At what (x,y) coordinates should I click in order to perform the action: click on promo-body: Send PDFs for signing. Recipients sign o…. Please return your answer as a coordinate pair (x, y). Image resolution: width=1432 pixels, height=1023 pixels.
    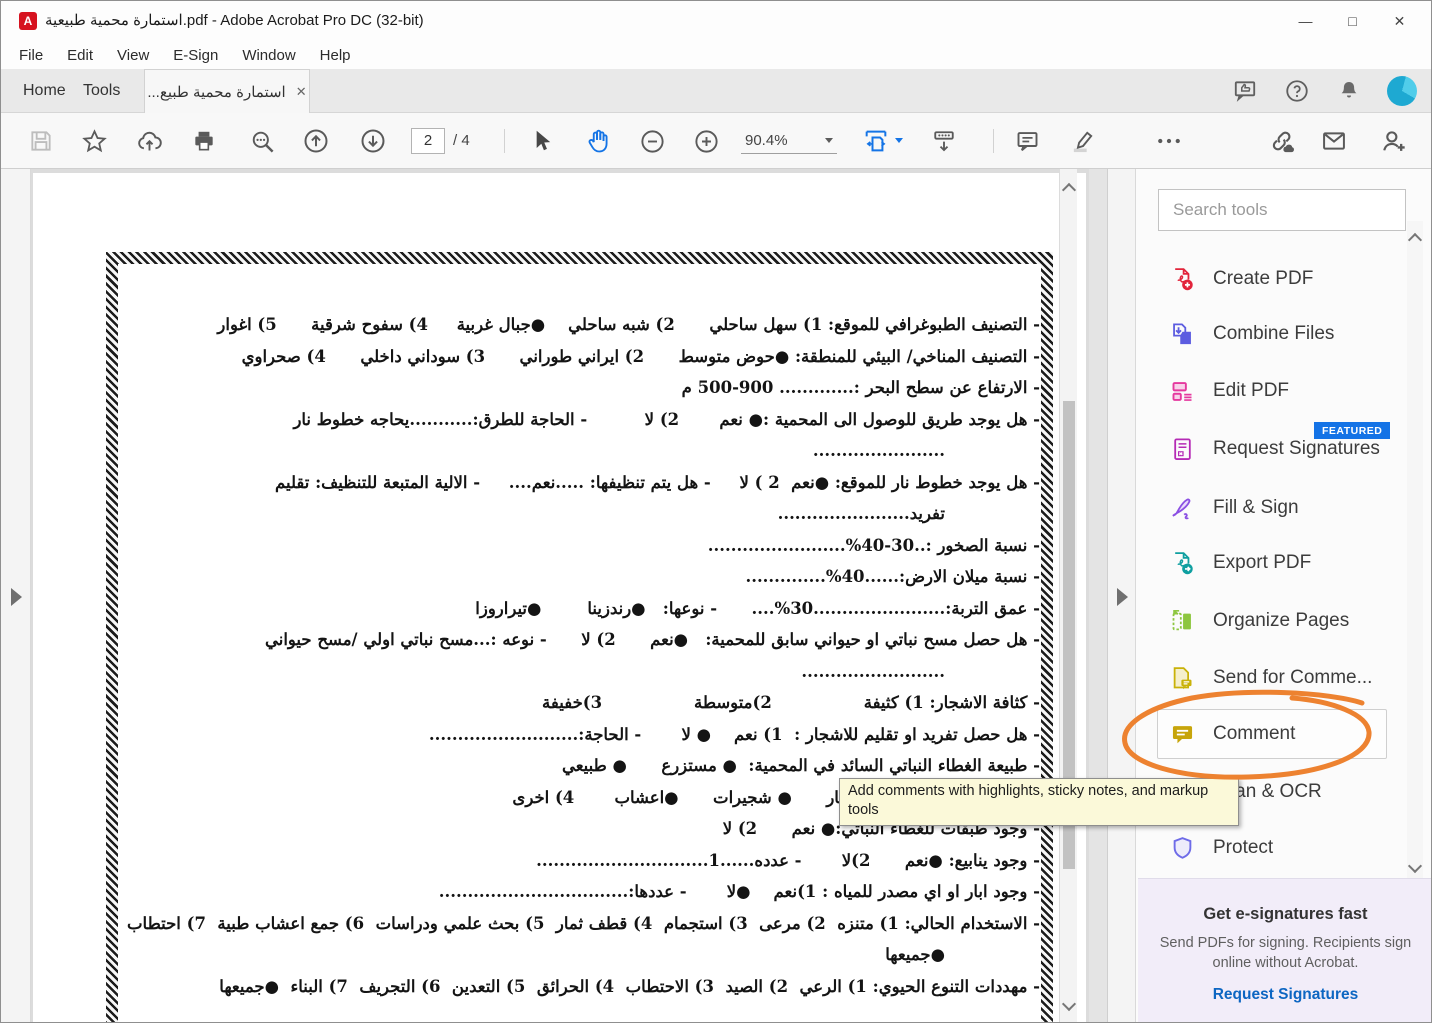
    Looking at the image, I should click on (1285, 953).